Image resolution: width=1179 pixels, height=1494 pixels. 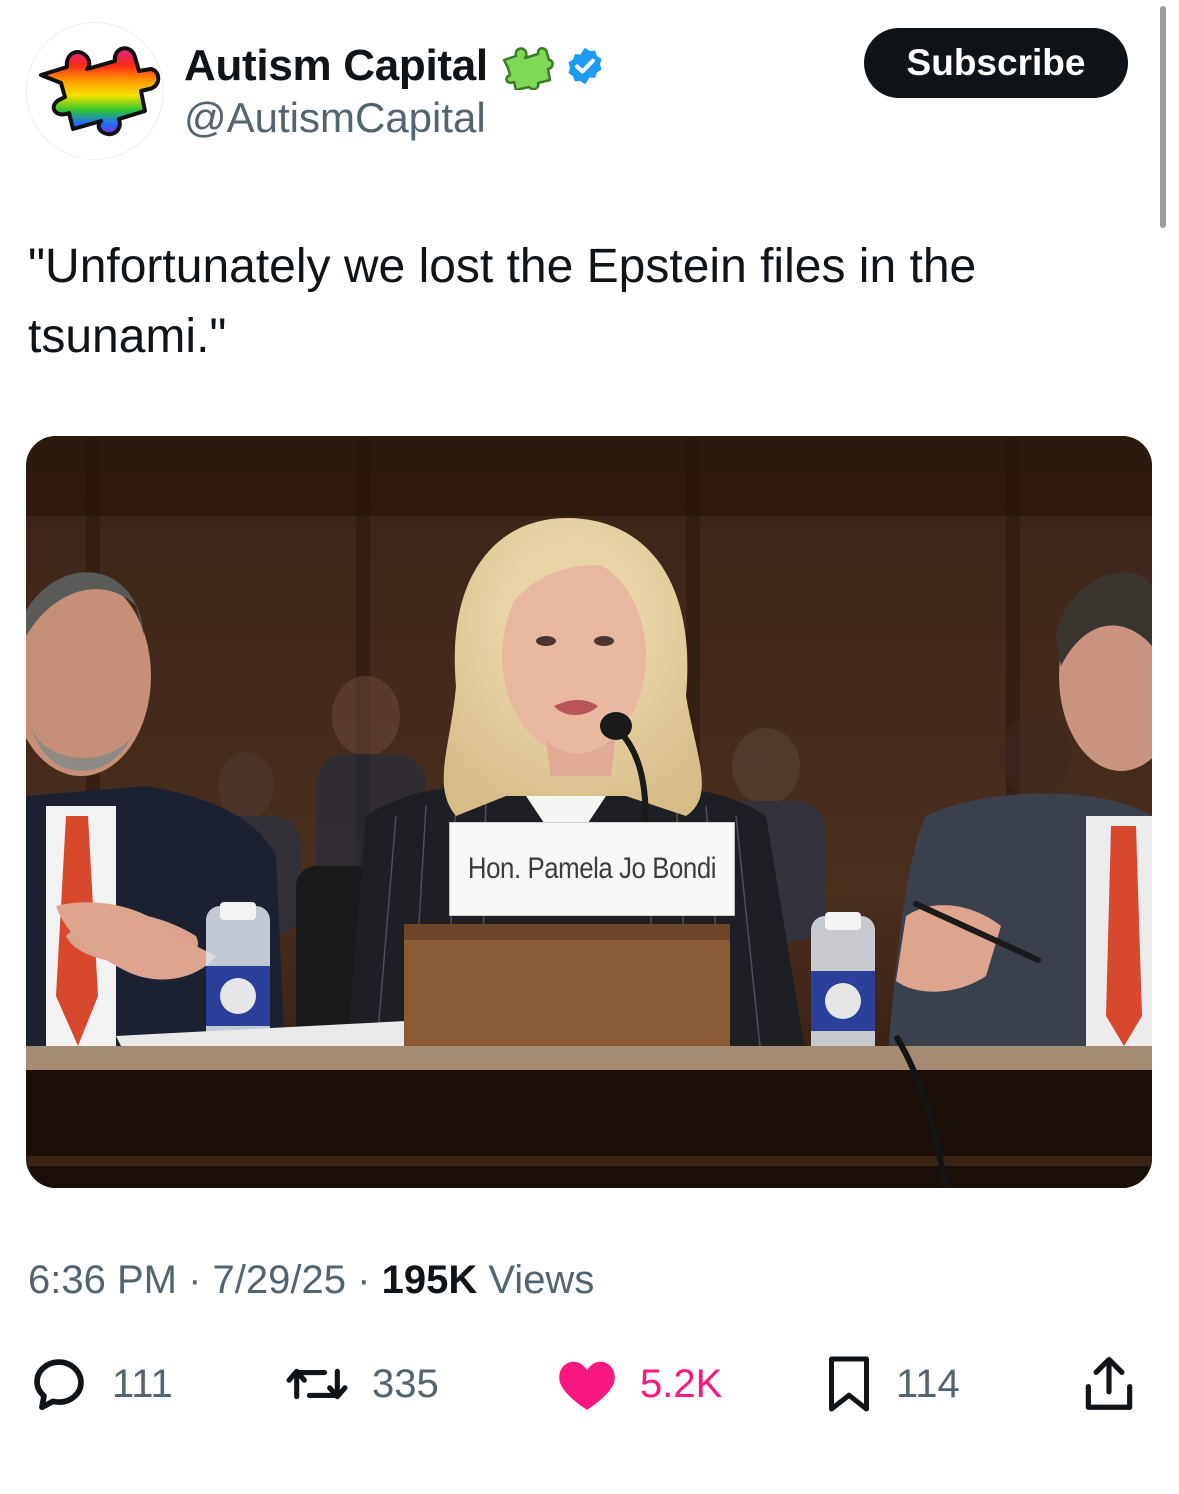 I want to click on views-label: Views, so click(x=541, y=1280).